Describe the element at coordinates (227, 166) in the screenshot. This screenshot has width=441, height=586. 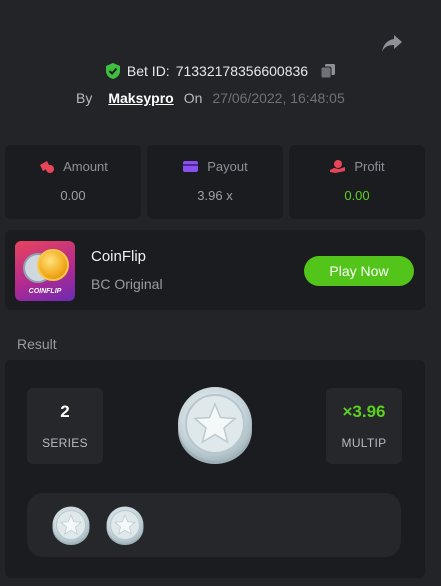
I see `stat-payout-label: Payout` at that location.